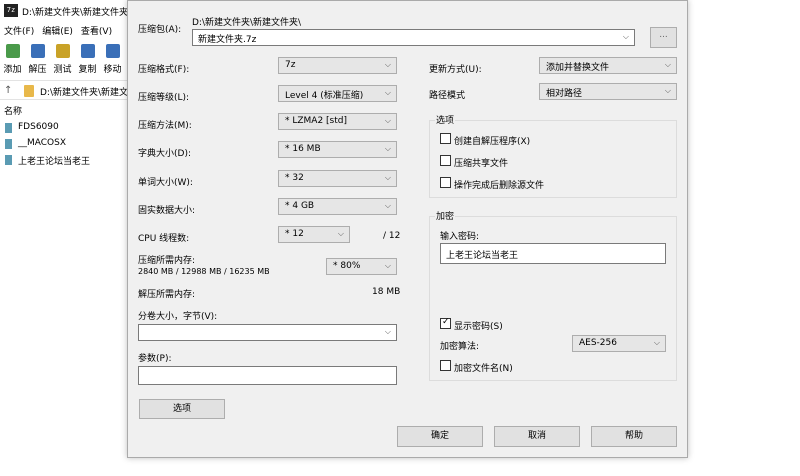 This screenshot has width=800, height=476. I want to click on column-header: 名称, so click(64, 110).